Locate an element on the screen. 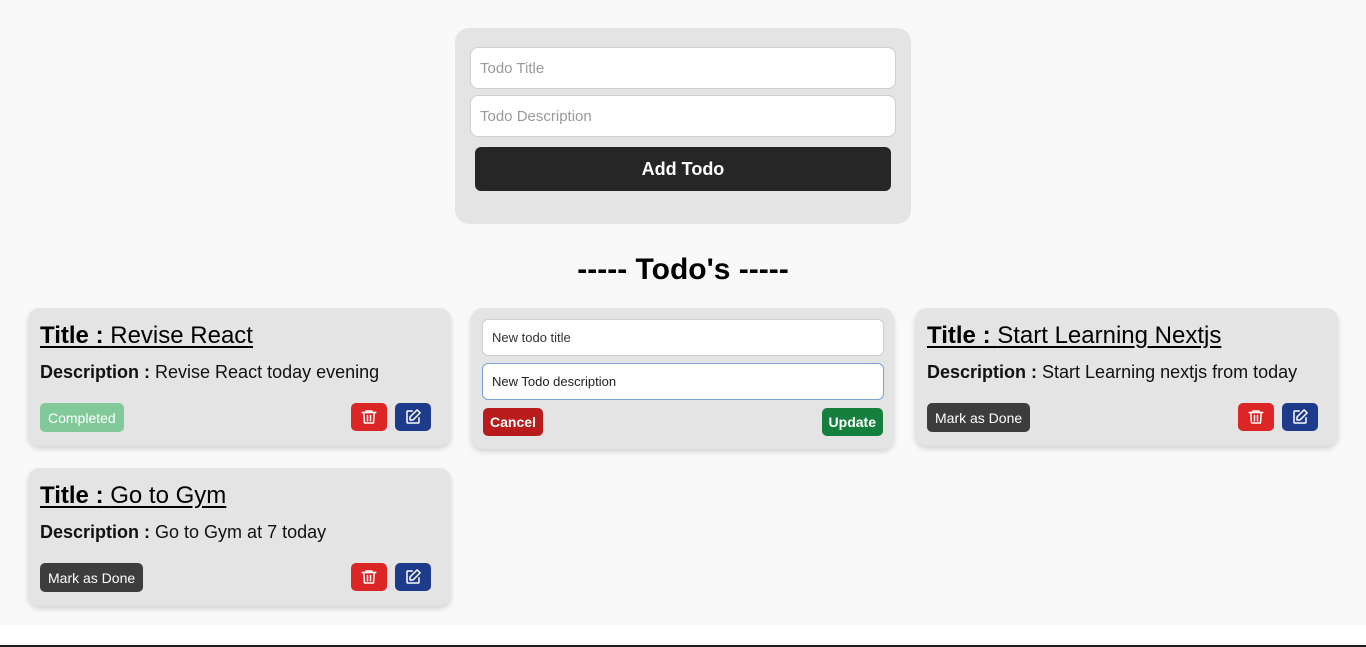  todos-heading: ----- Todo's ----- is located at coordinates (683, 269).